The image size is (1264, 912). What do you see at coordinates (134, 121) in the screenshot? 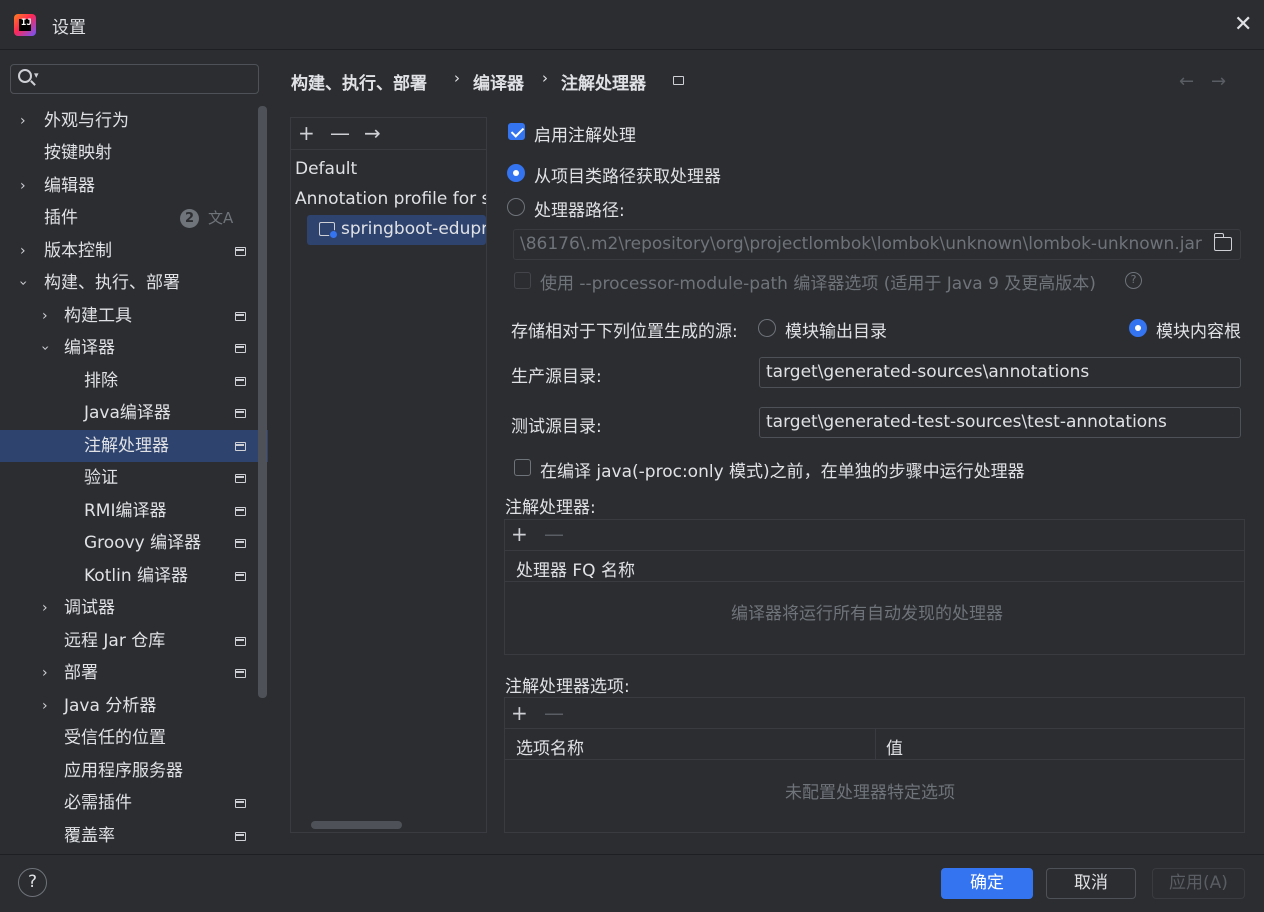
I see `tree-item-appearance: › 外观与行为` at bounding box center [134, 121].